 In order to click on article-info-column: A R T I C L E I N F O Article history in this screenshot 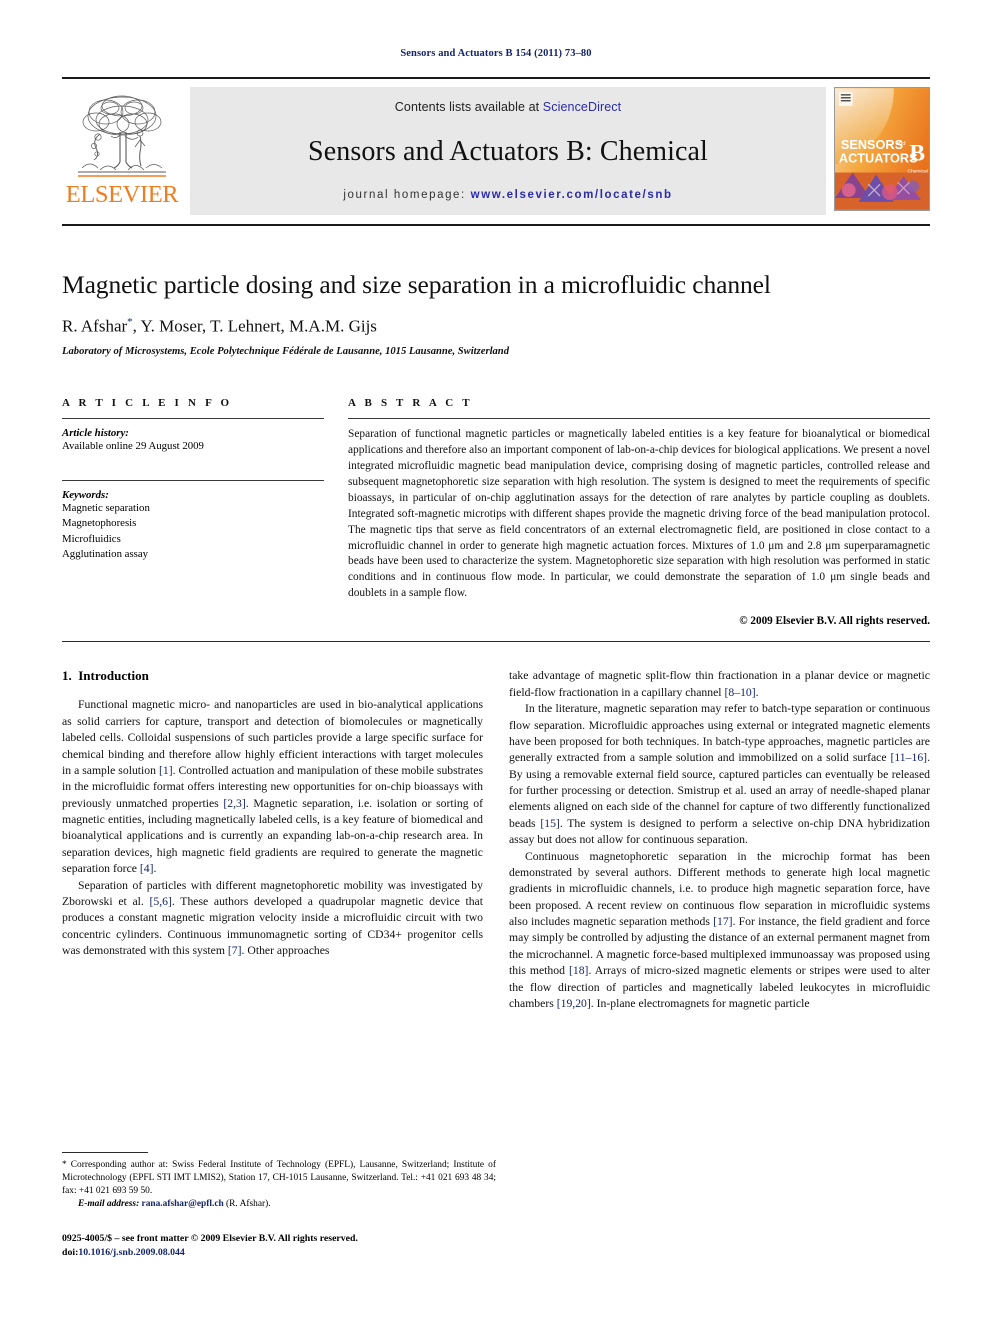, I will do `click(193, 512)`.